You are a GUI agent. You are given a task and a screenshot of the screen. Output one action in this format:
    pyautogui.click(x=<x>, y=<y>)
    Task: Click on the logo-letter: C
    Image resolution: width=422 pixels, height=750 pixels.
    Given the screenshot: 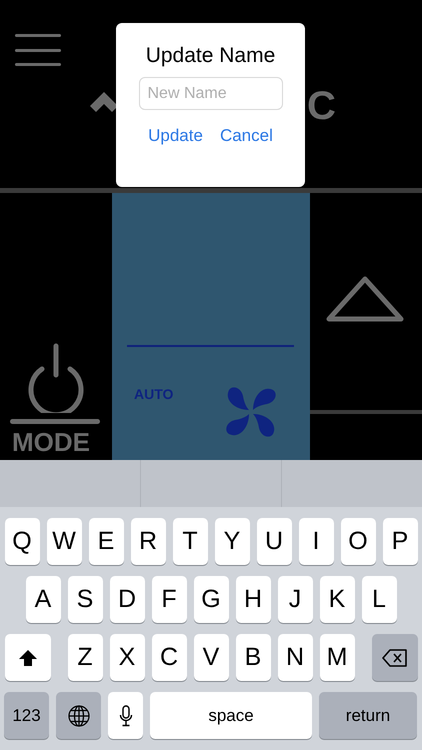 What is the action you would take?
    pyautogui.click(x=321, y=106)
    